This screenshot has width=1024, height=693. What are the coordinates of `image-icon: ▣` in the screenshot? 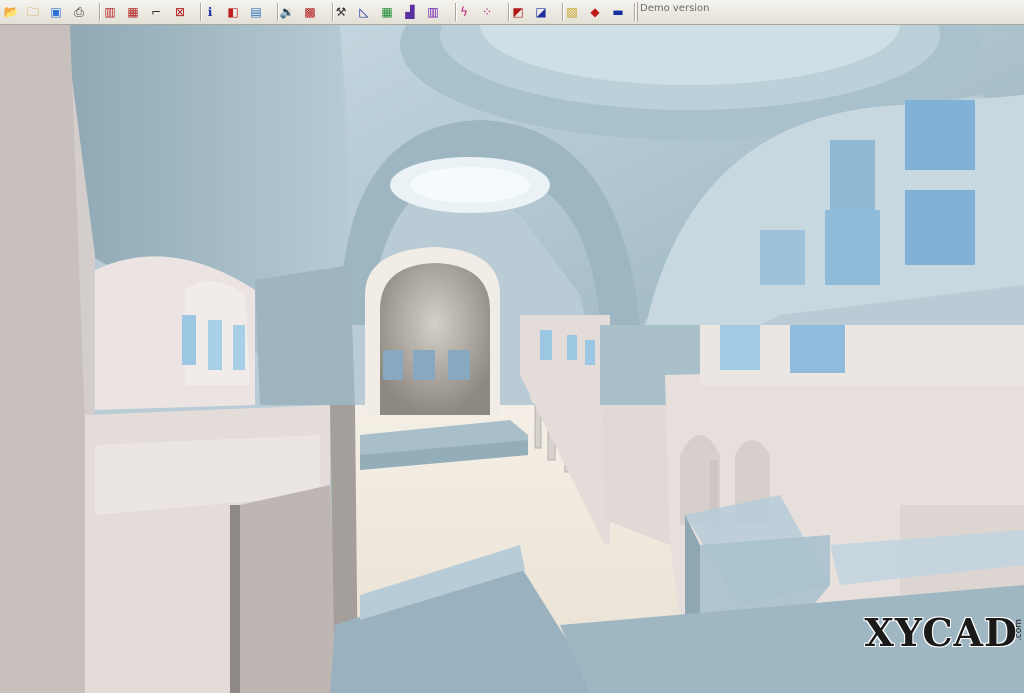 It's located at (56, 12).